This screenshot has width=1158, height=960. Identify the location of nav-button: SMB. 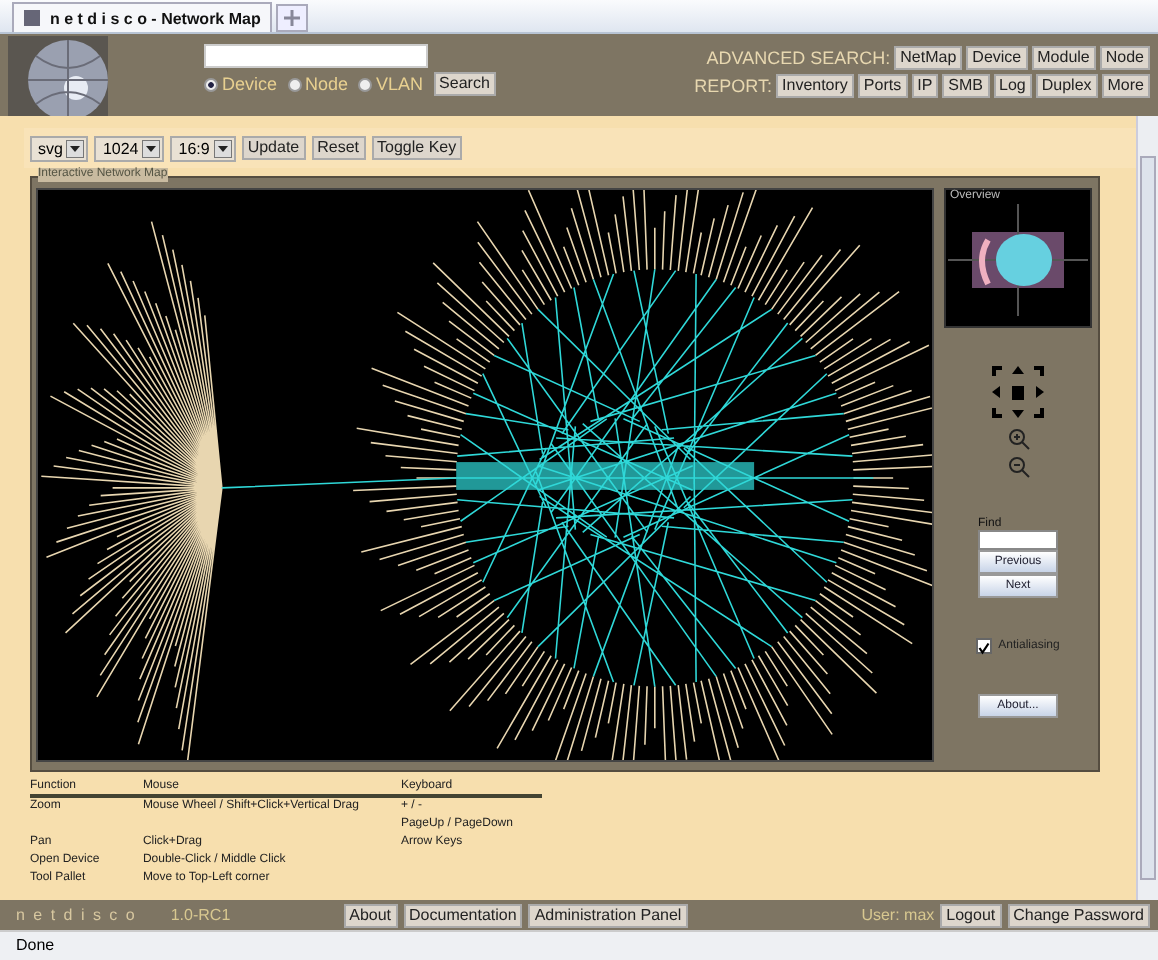
(965, 86).